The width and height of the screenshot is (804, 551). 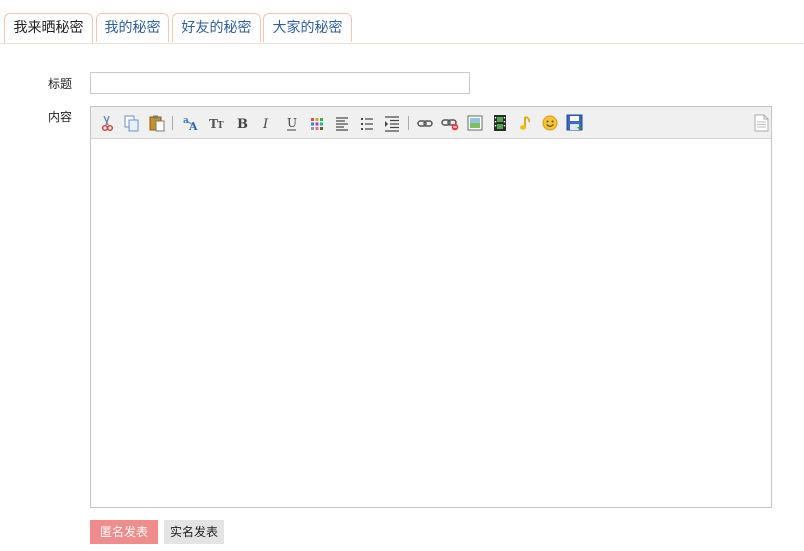 What do you see at coordinates (402, 22) in the screenshot?
I see `tab-bar: 我来晒秘密 我的秘密 好友的秘密 大家的秘密` at bounding box center [402, 22].